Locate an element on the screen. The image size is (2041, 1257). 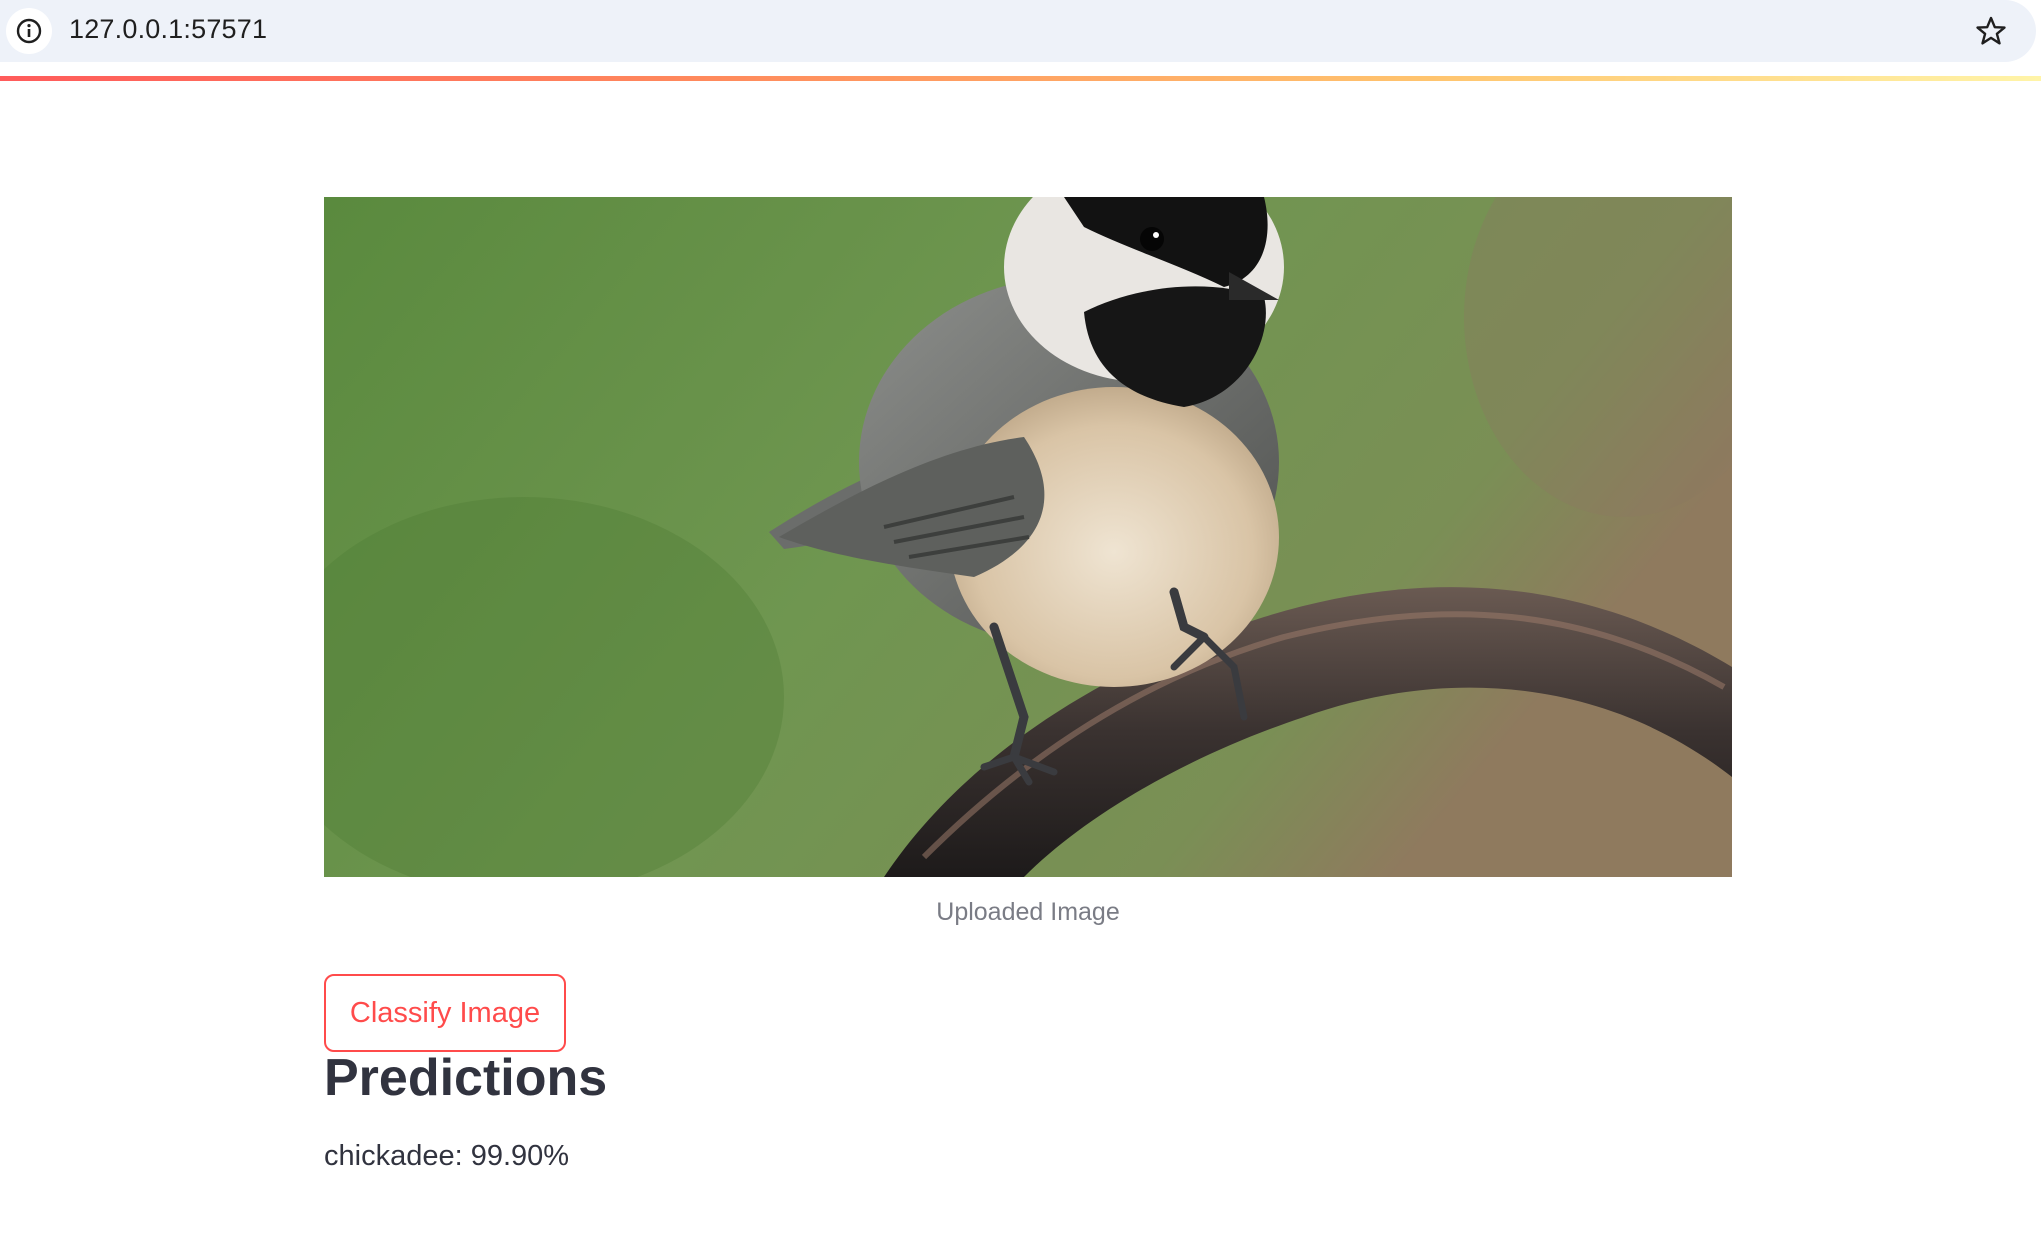
bookmark-button is located at coordinates (1991, 31).